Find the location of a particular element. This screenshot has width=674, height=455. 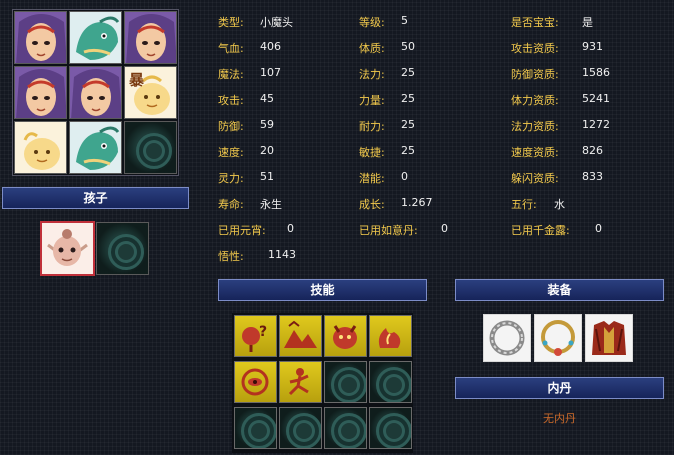

stat-label: 五行: is located at coordinates (524, 204).